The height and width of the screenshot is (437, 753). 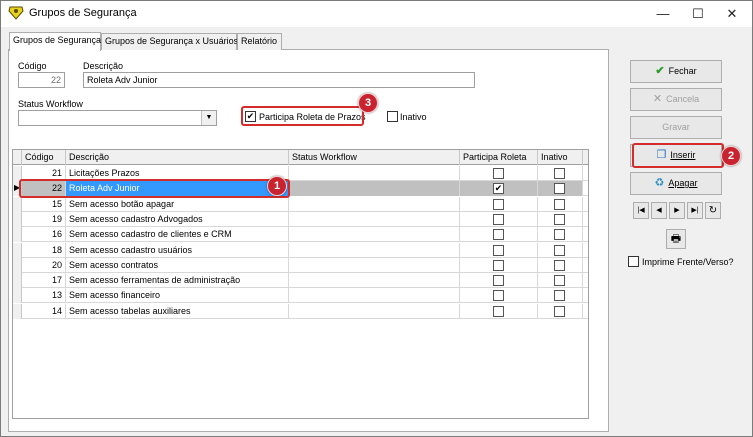 What do you see at coordinates (676, 127) in the screenshot?
I see `gravar-button: Gravar` at bounding box center [676, 127].